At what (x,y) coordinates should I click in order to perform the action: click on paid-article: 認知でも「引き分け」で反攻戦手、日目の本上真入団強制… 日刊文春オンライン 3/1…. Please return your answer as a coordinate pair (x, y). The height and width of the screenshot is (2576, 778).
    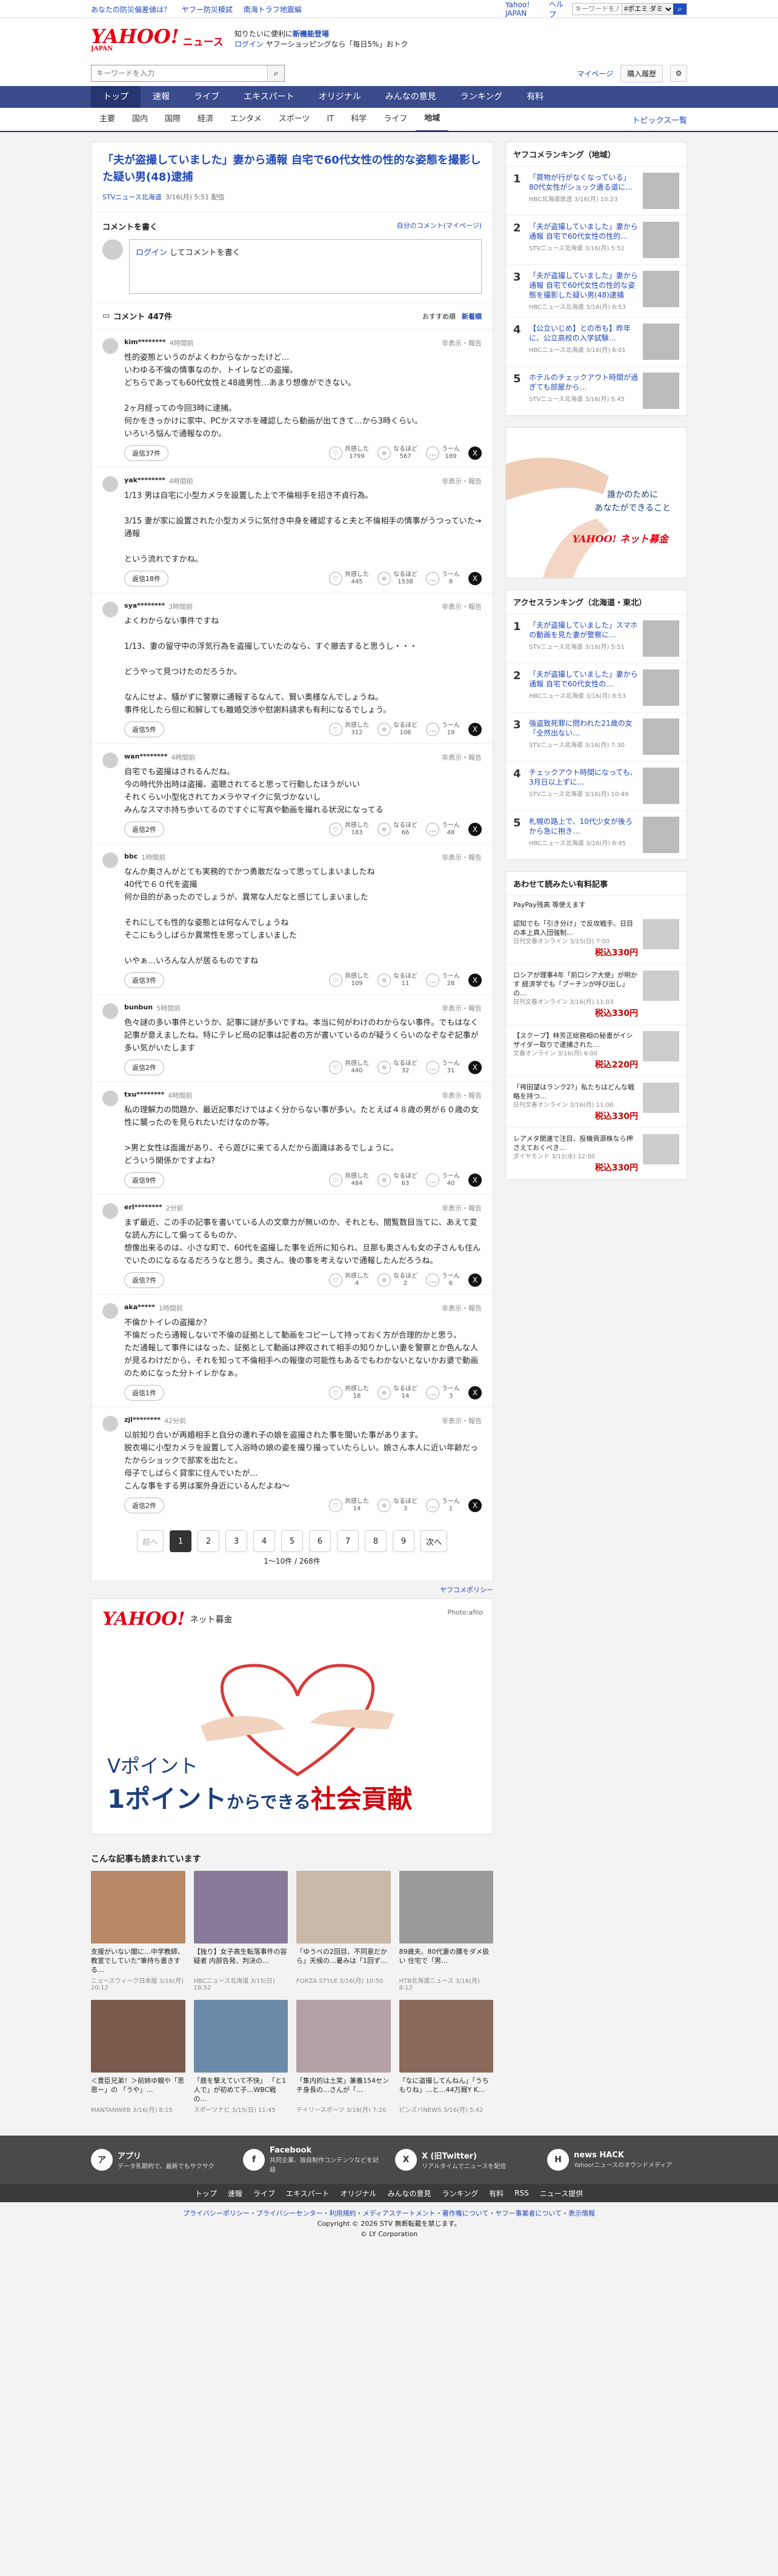
    Looking at the image, I should click on (597, 938).